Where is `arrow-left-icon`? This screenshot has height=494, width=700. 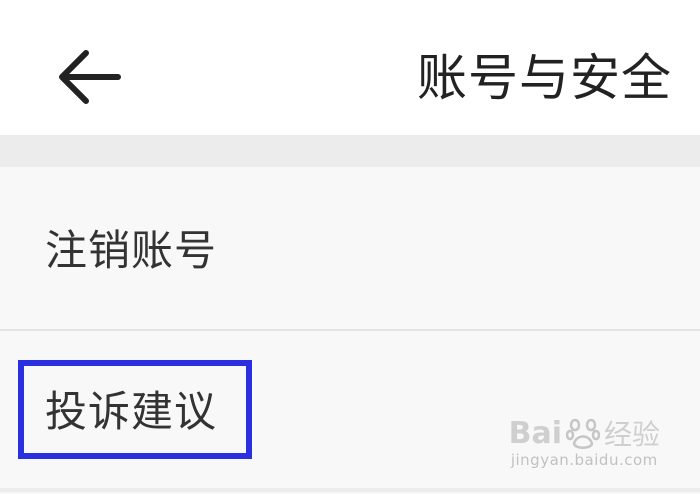
arrow-left-icon is located at coordinates (90, 77).